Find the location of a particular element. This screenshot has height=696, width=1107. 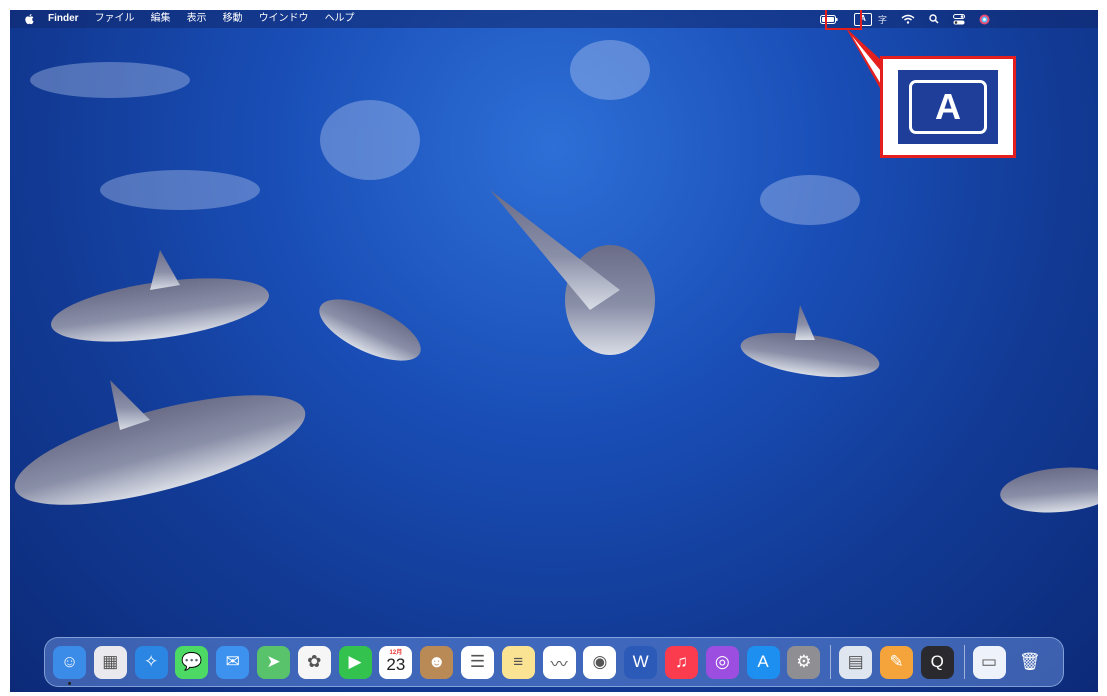

contacts-glyph: ☻ is located at coordinates (436, 661).